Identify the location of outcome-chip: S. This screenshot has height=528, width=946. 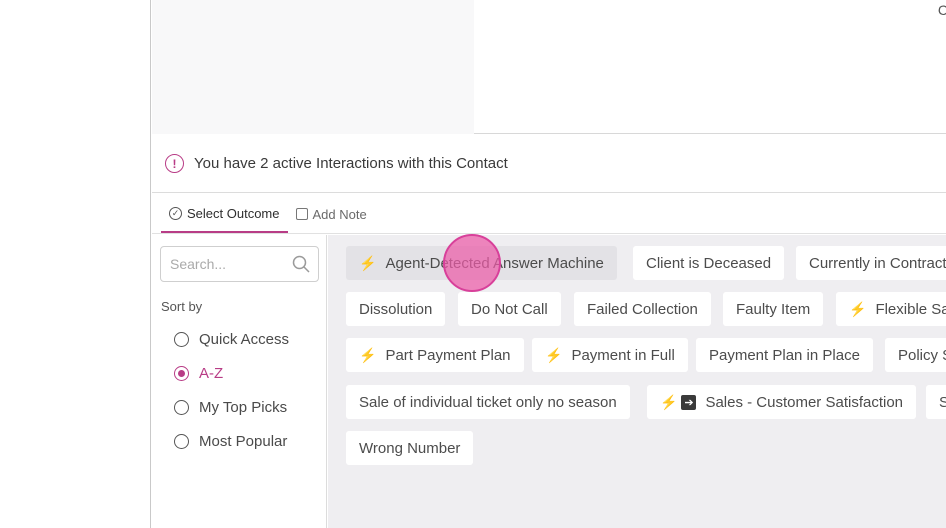
(936, 402).